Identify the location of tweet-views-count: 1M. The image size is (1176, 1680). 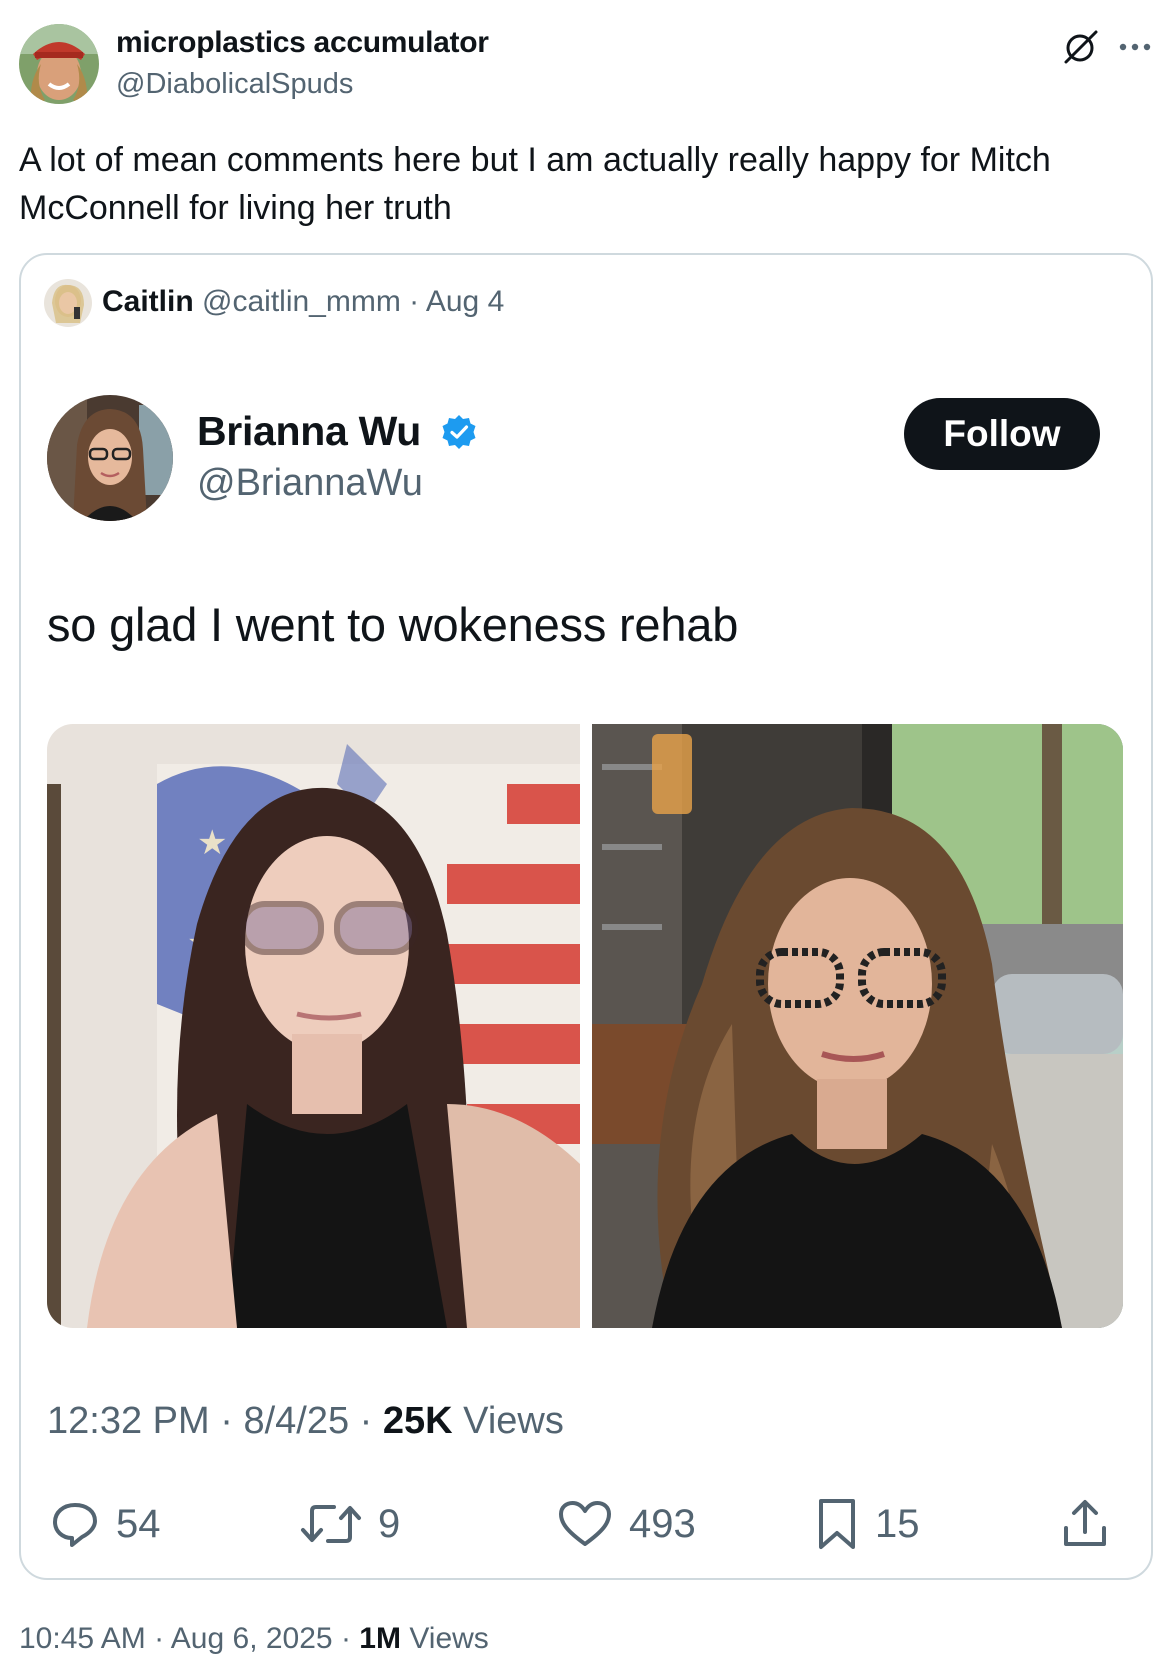
(380, 1638).